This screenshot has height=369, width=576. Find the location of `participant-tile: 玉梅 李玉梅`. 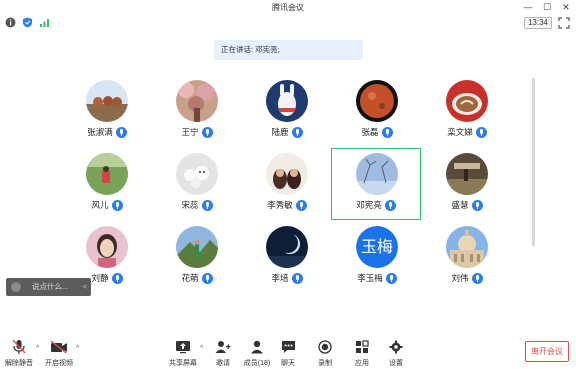

participant-tile: 玉梅 李玉梅 is located at coordinates (377, 258).